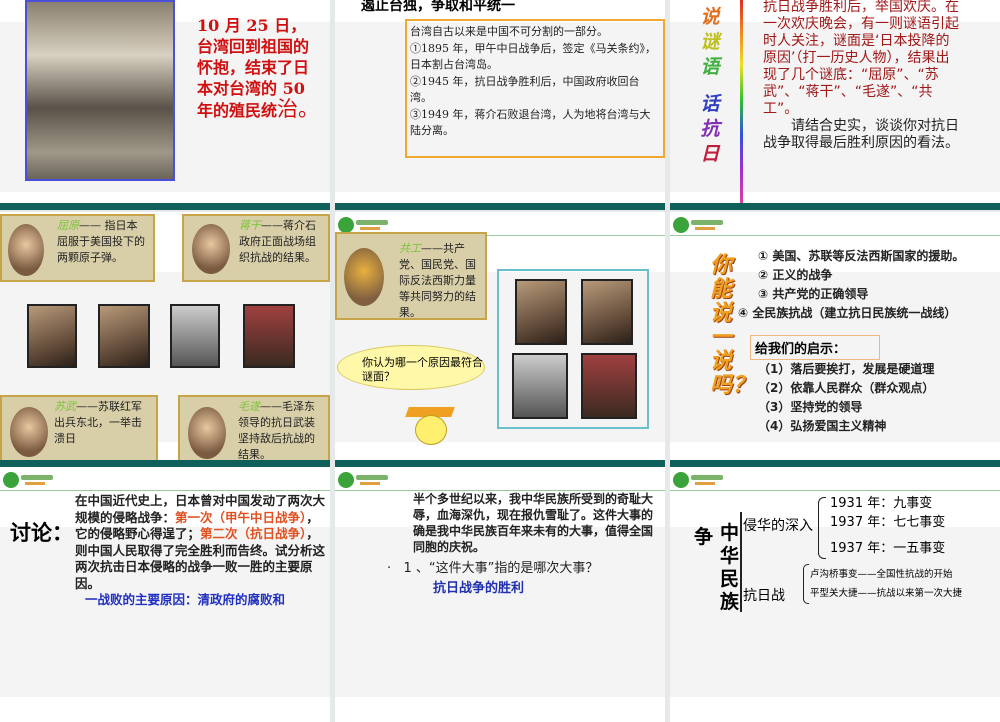 This screenshot has height=722, width=1000. What do you see at coordinates (41, 533) in the screenshot?
I see `discussion-label: 讨论：` at bounding box center [41, 533].